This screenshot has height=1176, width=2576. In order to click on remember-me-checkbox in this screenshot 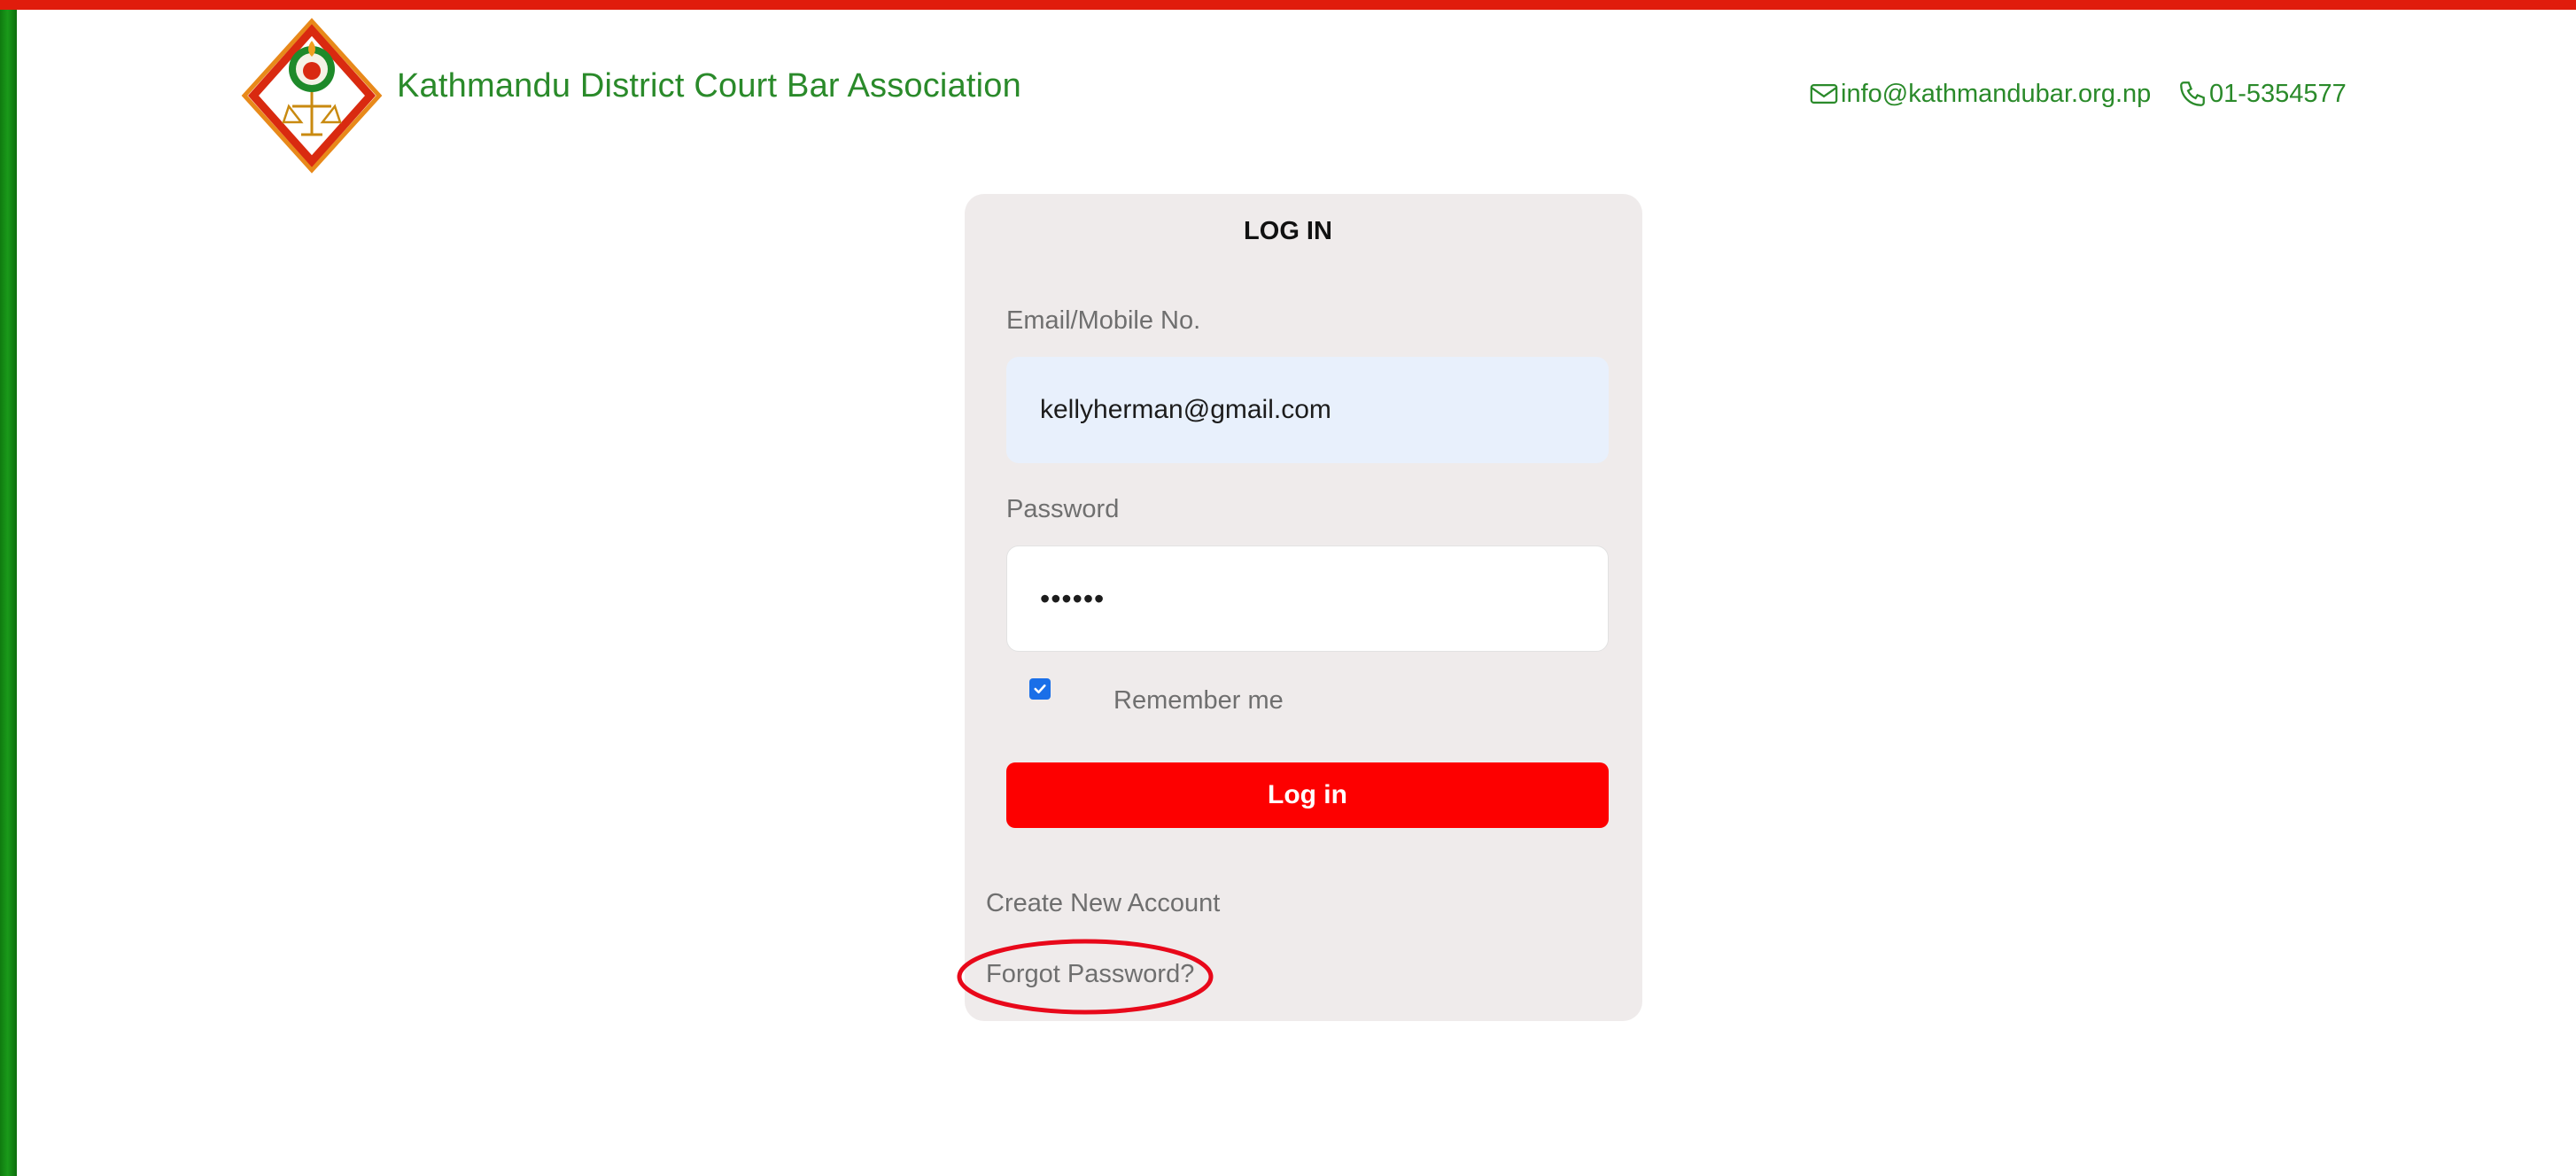, I will do `click(1040, 689)`.